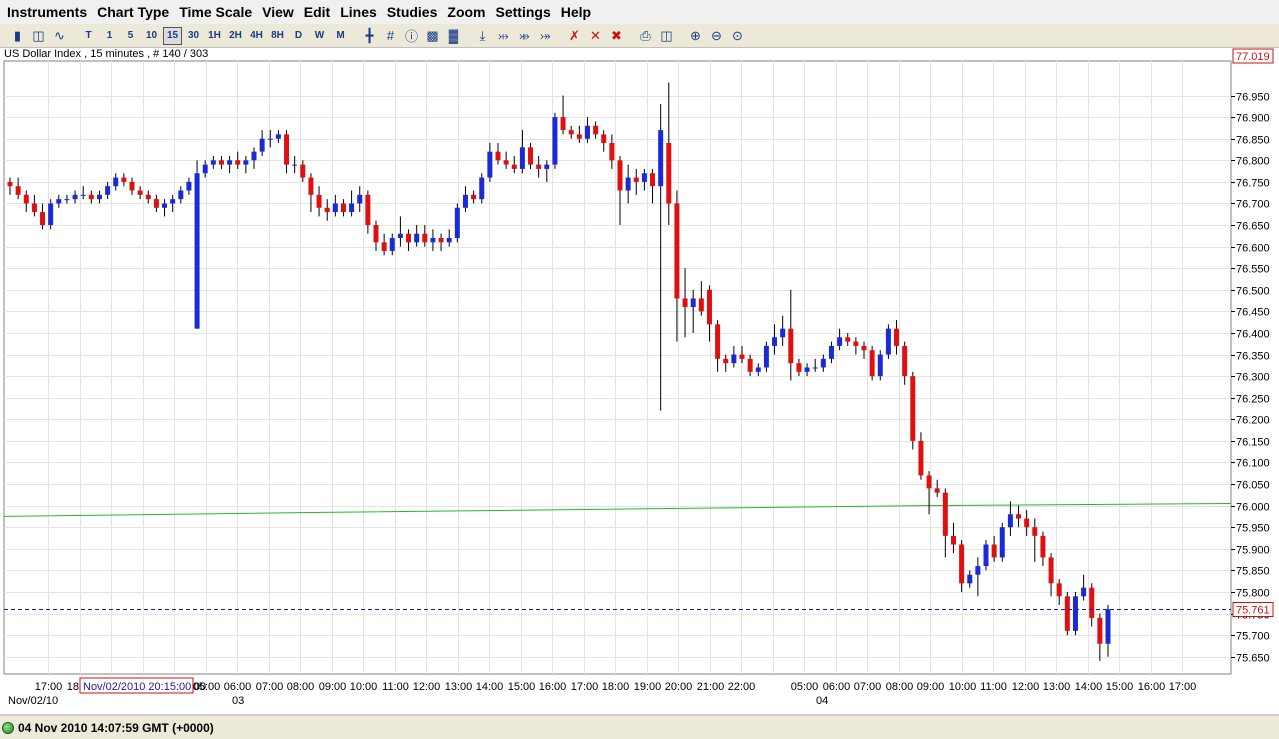 The height and width of the screenshot is (739, 1279). What do you see at coordinates (277, 36) in the screenshot?
I see `timescale-8h-button: 8H` at bounding box center [277, 36].